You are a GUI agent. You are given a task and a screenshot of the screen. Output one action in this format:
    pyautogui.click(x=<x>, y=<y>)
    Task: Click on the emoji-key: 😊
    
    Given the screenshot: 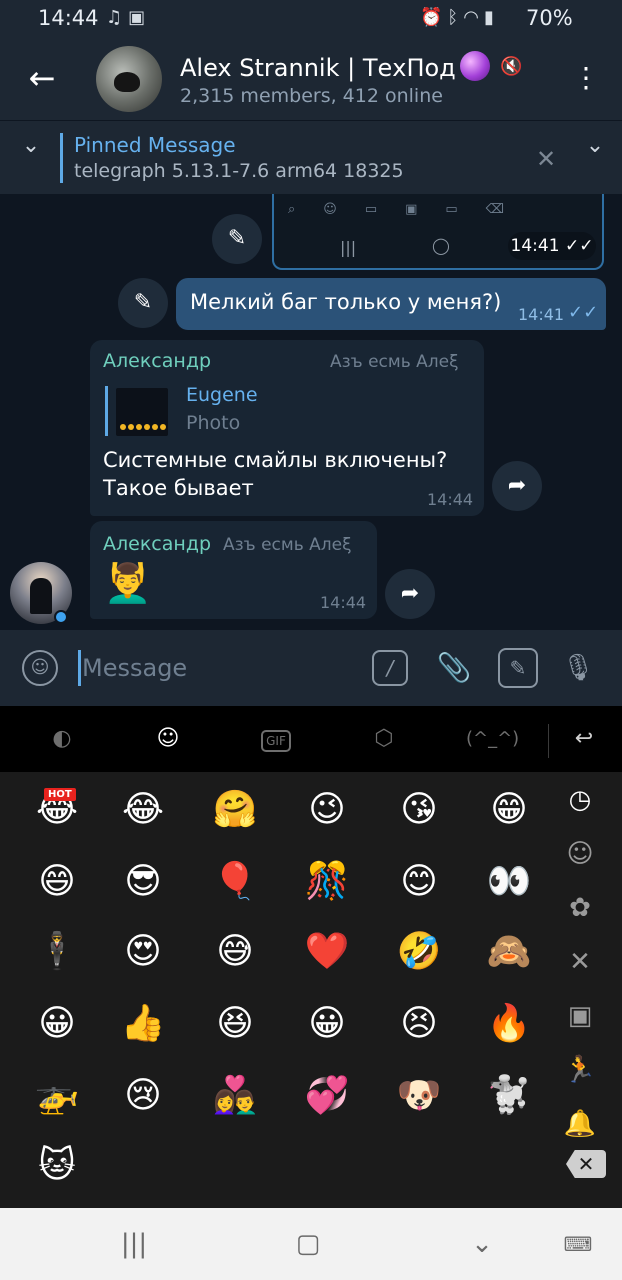 What is the action you would take?
    pyautogui.click(x=419, y=882)
    